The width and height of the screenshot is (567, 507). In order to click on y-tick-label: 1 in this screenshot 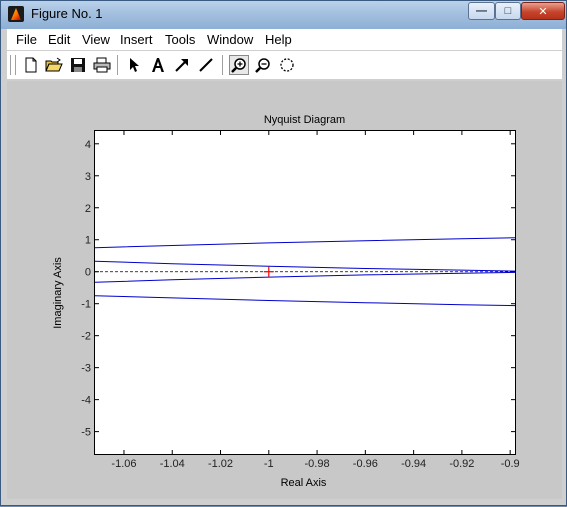, I will do `click(88, 241)`.